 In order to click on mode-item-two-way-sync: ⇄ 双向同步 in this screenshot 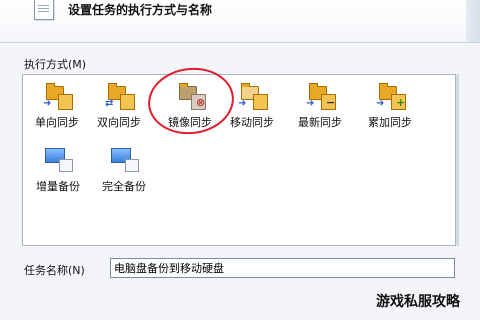, I will do `click(119, 105)`.